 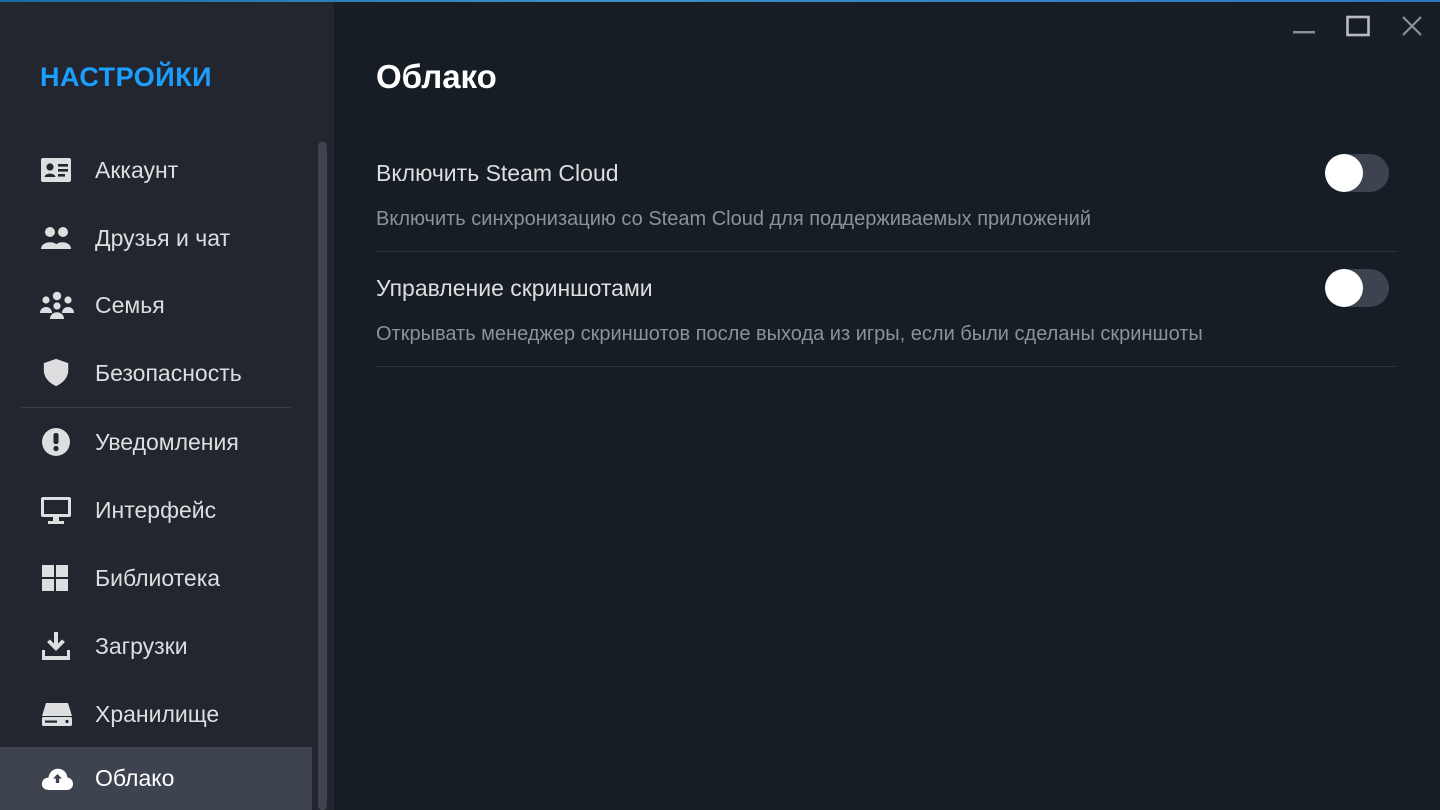 What do you see at coordinates (168, 372) in the screenshot?
I see `sidebar-item-label: Безопасность` at bounding box center [168, 372].